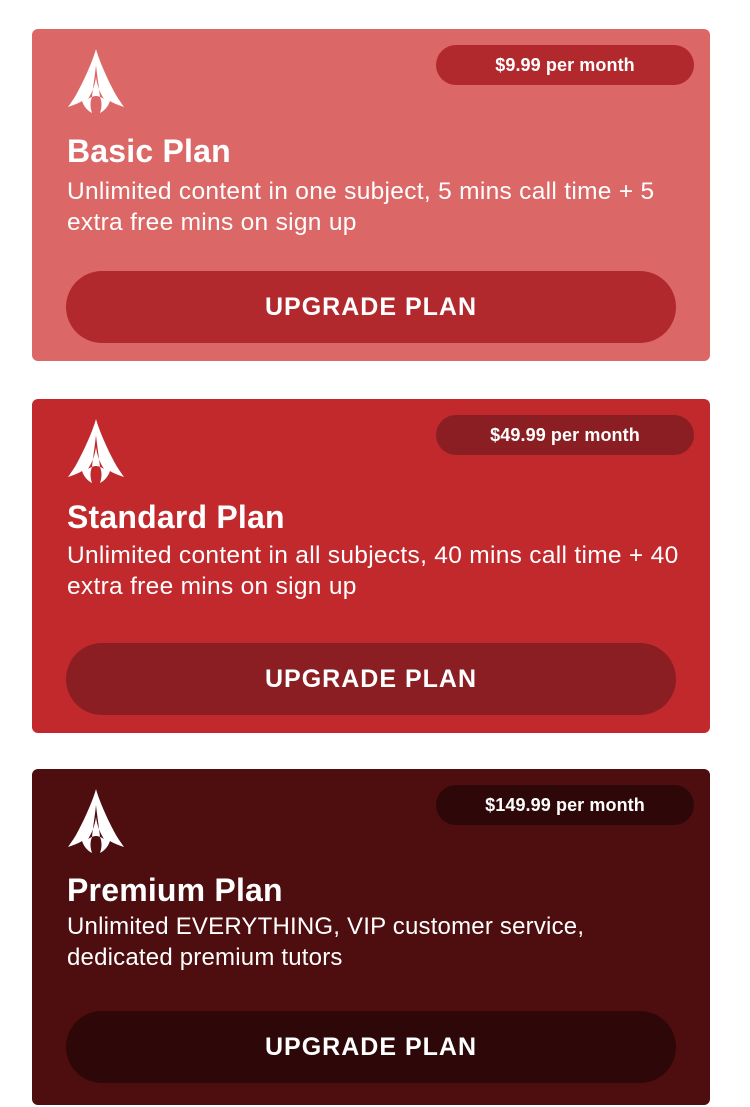  Describe the element at coordinates (565, 435) in the screenshot. I see `price-badge: $49.99 per month` at that location.